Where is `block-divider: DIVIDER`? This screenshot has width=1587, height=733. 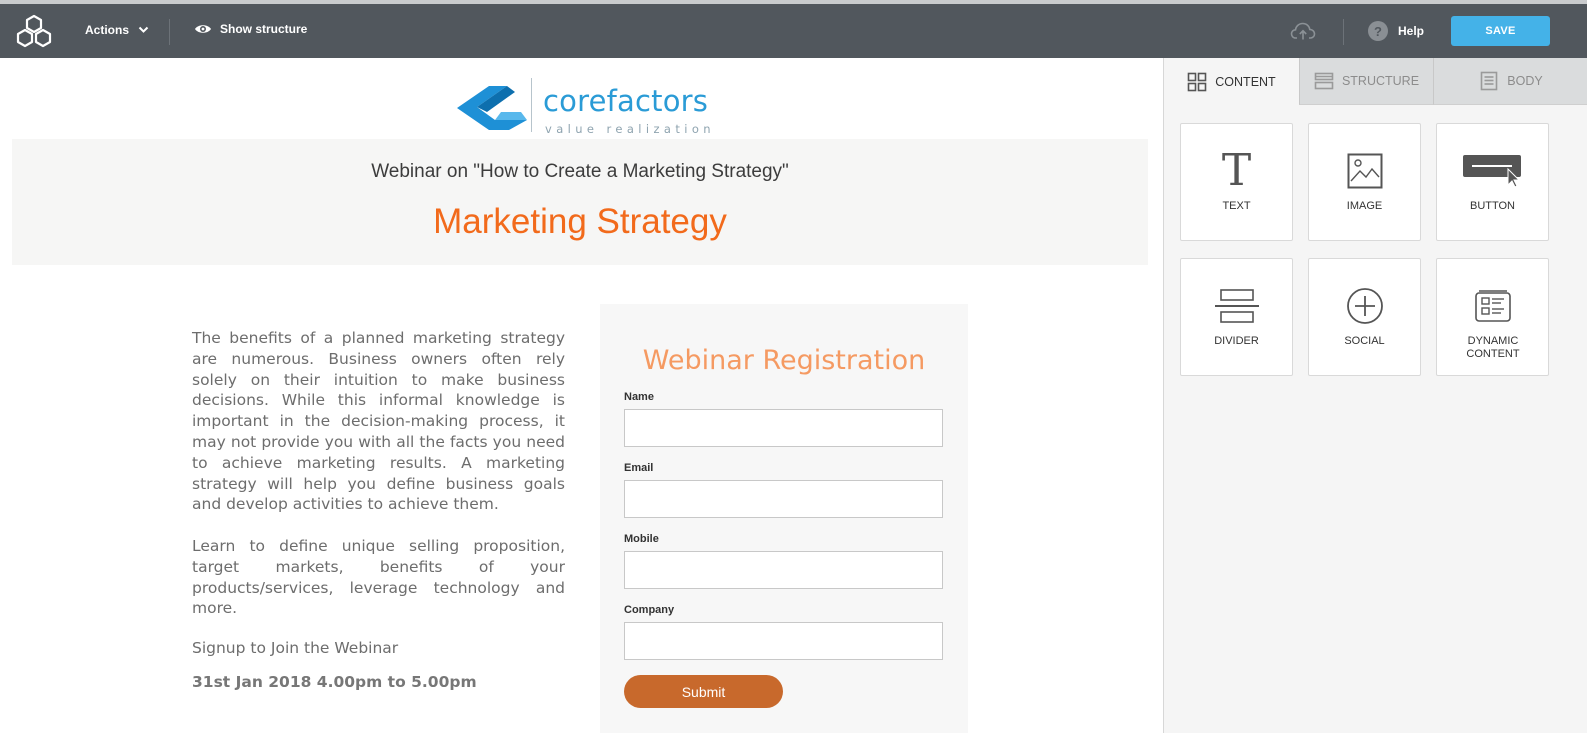 block-divider: DIVIDER is located at coordinates (1236, 317).